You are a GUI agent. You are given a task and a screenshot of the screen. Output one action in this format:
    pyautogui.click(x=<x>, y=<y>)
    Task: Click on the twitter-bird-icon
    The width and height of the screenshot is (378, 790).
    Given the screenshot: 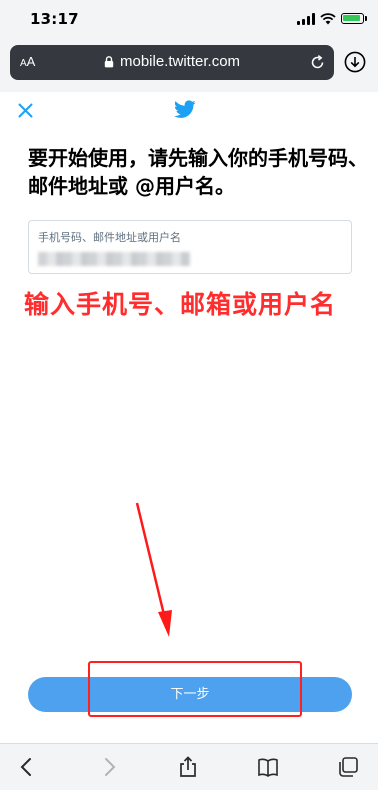 What is the action you would take?
    pyautogui.click(x=185, y=109)
    